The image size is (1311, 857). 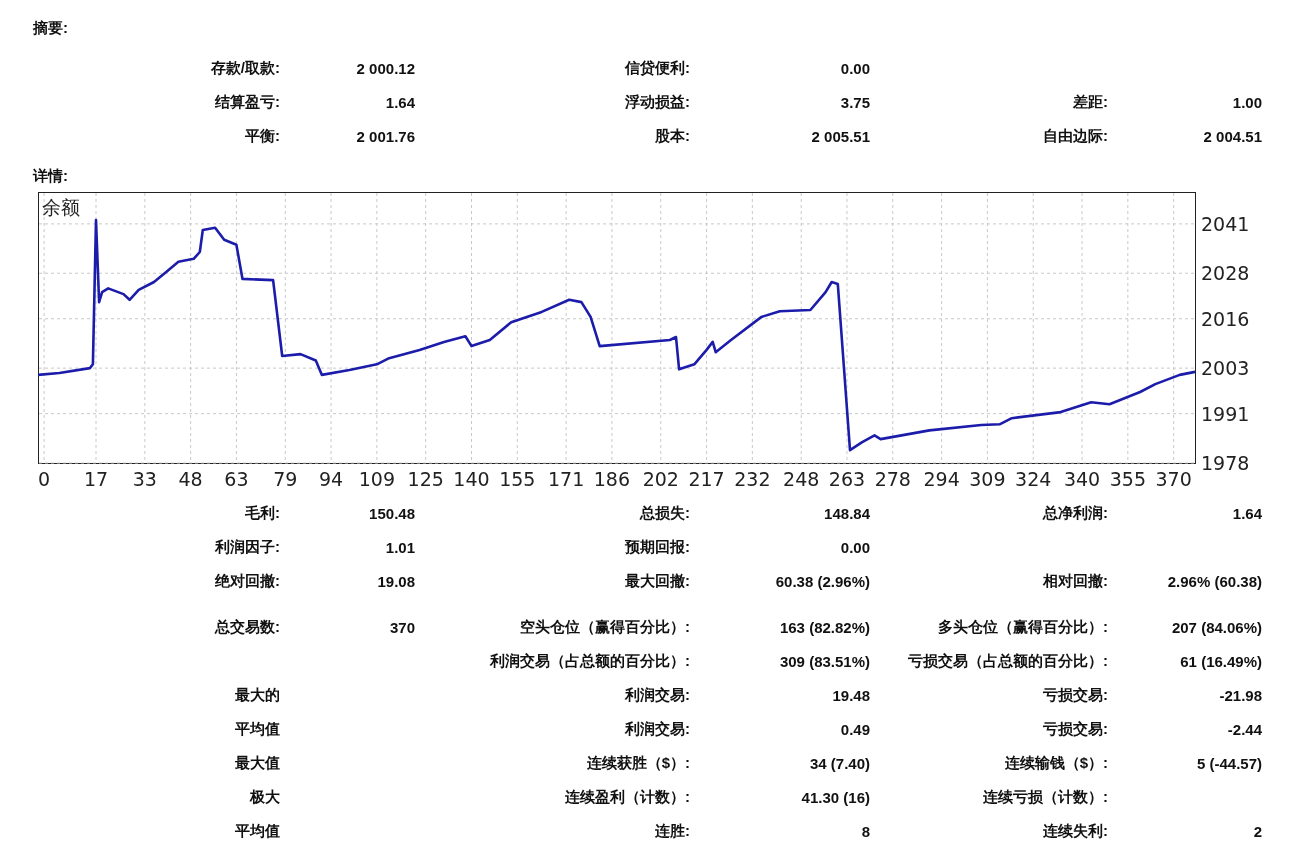 What do you see at coordinates (376, 479) in the screenshot?
I see `x-tick-label: 109` at bounding box center [376, 479].